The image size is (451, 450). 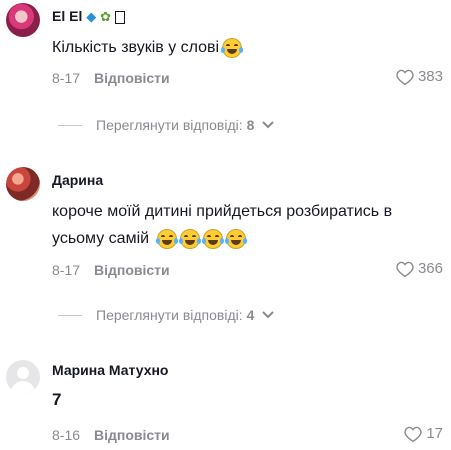 What do you see at coordinates (23, 387) in the screenshot?
I see `default-avatar-body` at bounding box center [23, 387].